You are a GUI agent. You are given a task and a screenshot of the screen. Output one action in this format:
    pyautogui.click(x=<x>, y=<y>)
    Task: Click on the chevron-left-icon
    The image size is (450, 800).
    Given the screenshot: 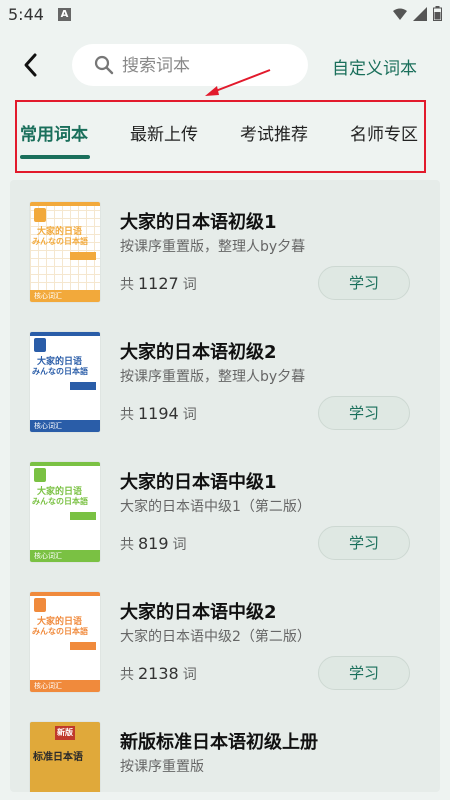 What is the action you would take?
    pyautogui.click(x=30, y=65)
    